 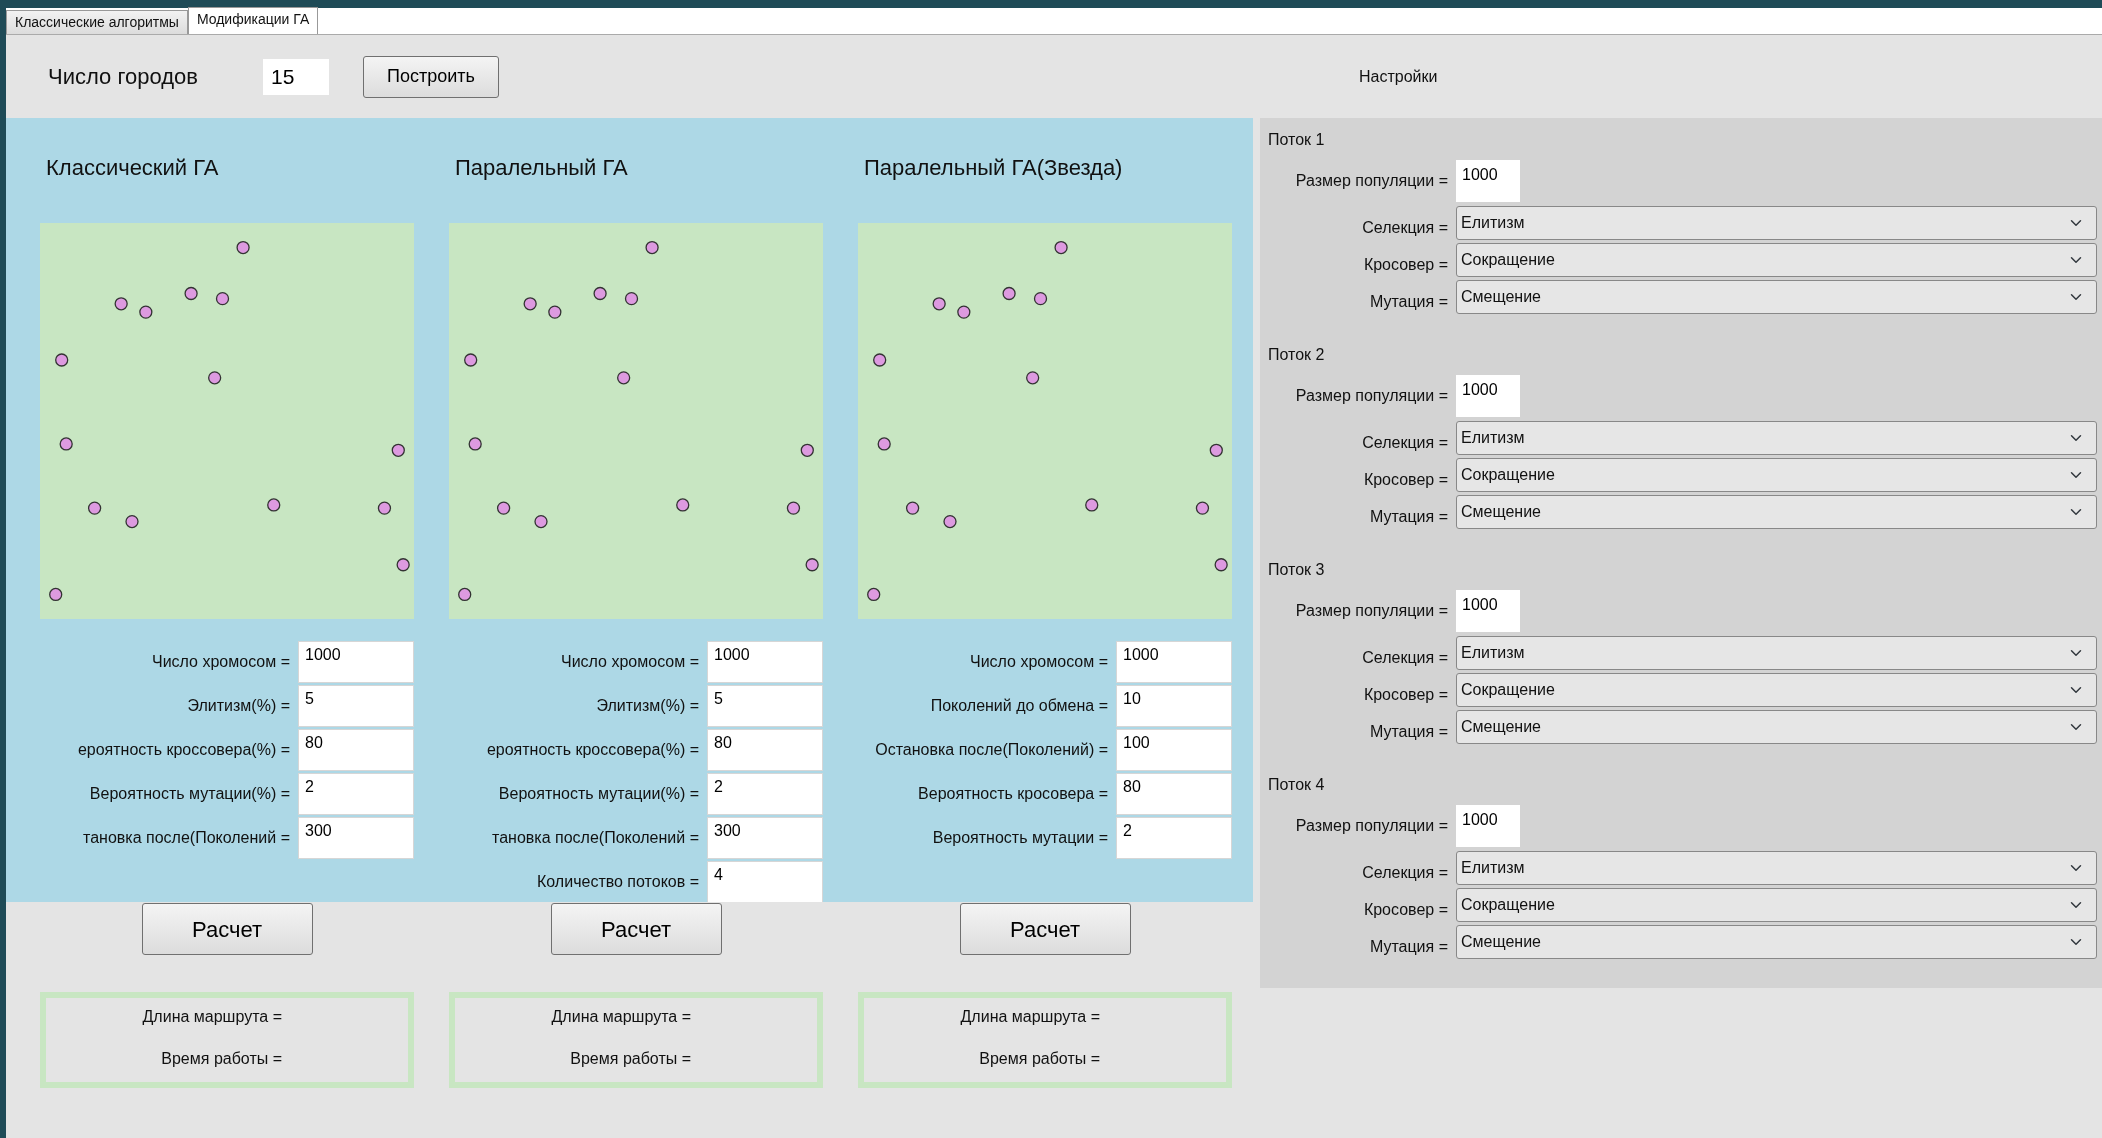 I want to click on stream-title: Поток 2, so click(x=1297, y=355).